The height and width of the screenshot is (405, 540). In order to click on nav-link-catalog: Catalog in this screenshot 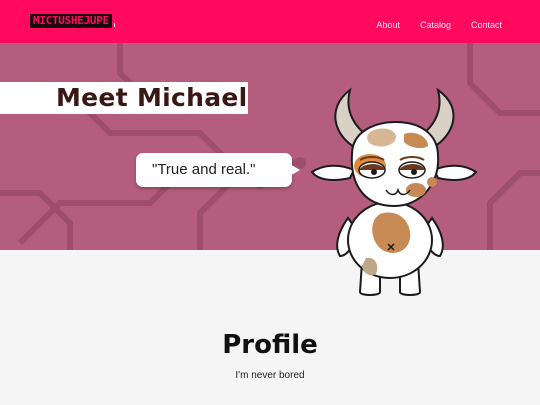, I will do `click(435, 25)`.